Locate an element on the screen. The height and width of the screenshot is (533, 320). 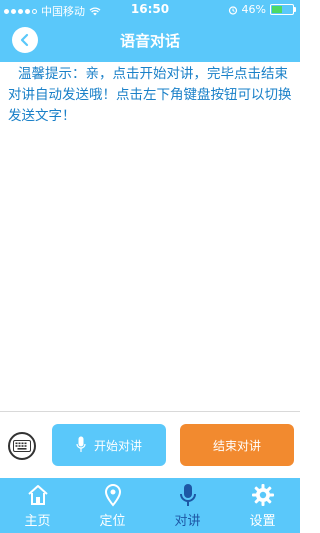
start-talk-label: 开始对讲 is located at coordinates (117, 445).